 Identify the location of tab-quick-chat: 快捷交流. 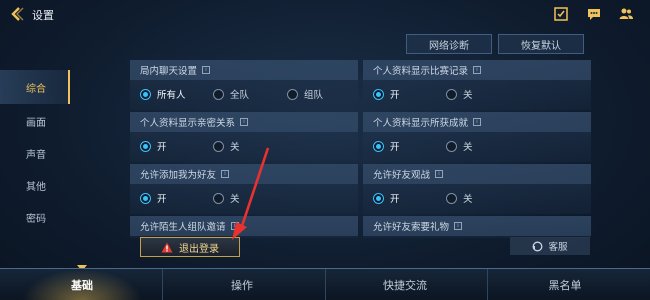
(405, 284).